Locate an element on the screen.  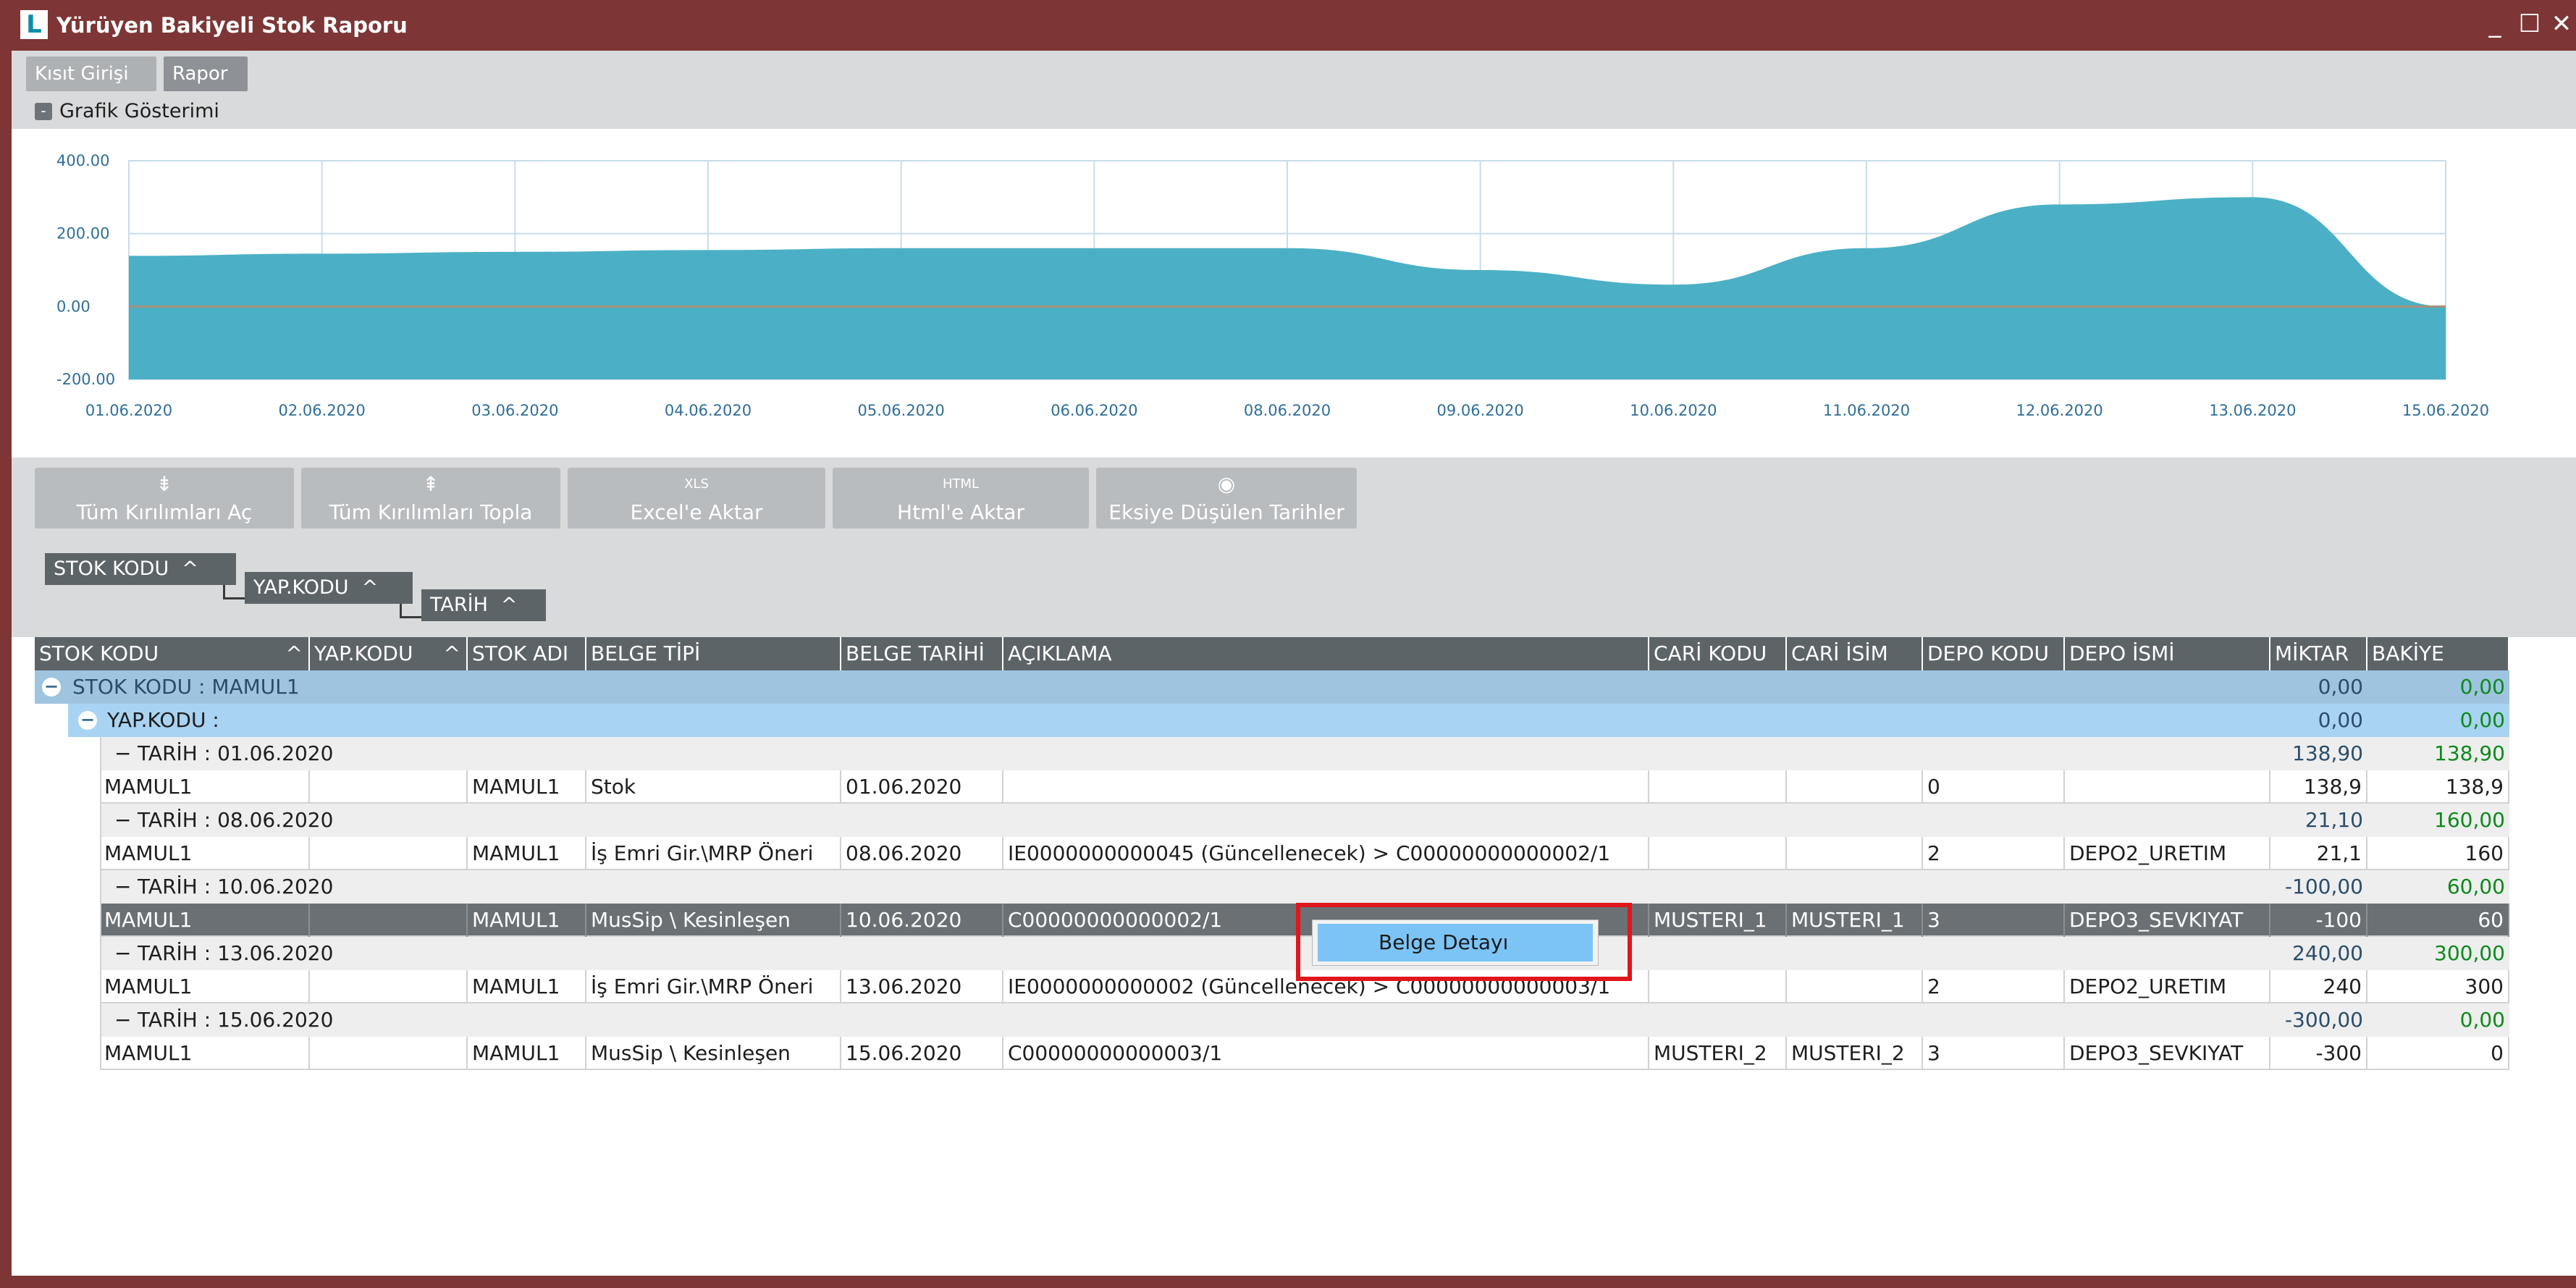
cell-aciklama: C00000000000003/1 is located at coordinates (1326, 1053).